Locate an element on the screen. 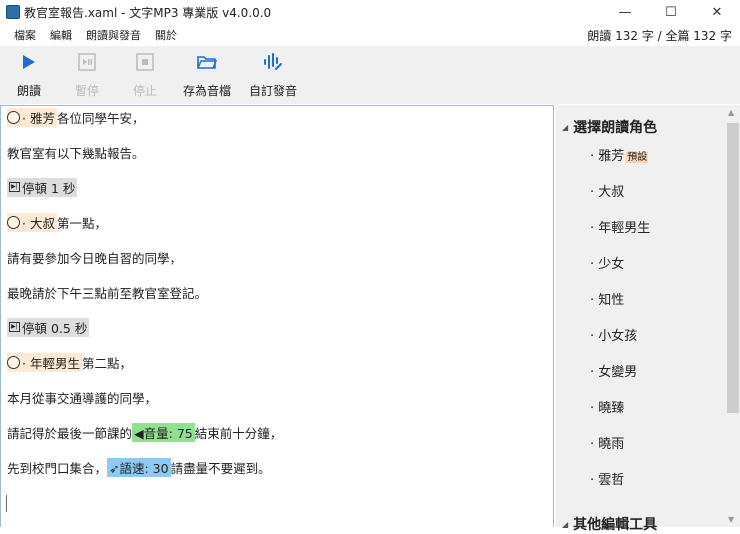 Image resolution: width=740 pixels, height=534 pixels. editor-line: 先到校門口集合， ➶語速: 30 請盡量不要遲到。 is located at coordinates (139, 467).